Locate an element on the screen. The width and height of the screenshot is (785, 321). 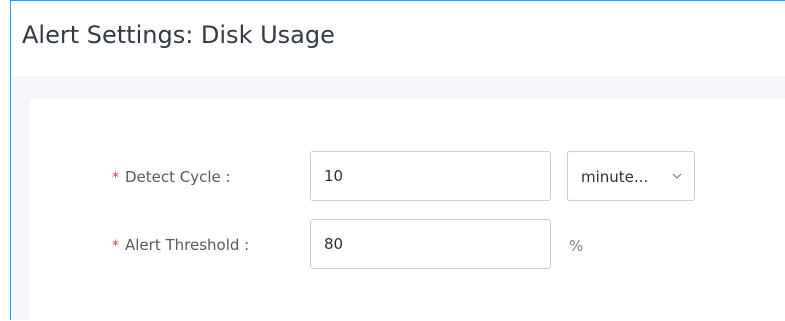
detect-cycle-label: * Detect Cycle : is located at coordinates (171, 177).